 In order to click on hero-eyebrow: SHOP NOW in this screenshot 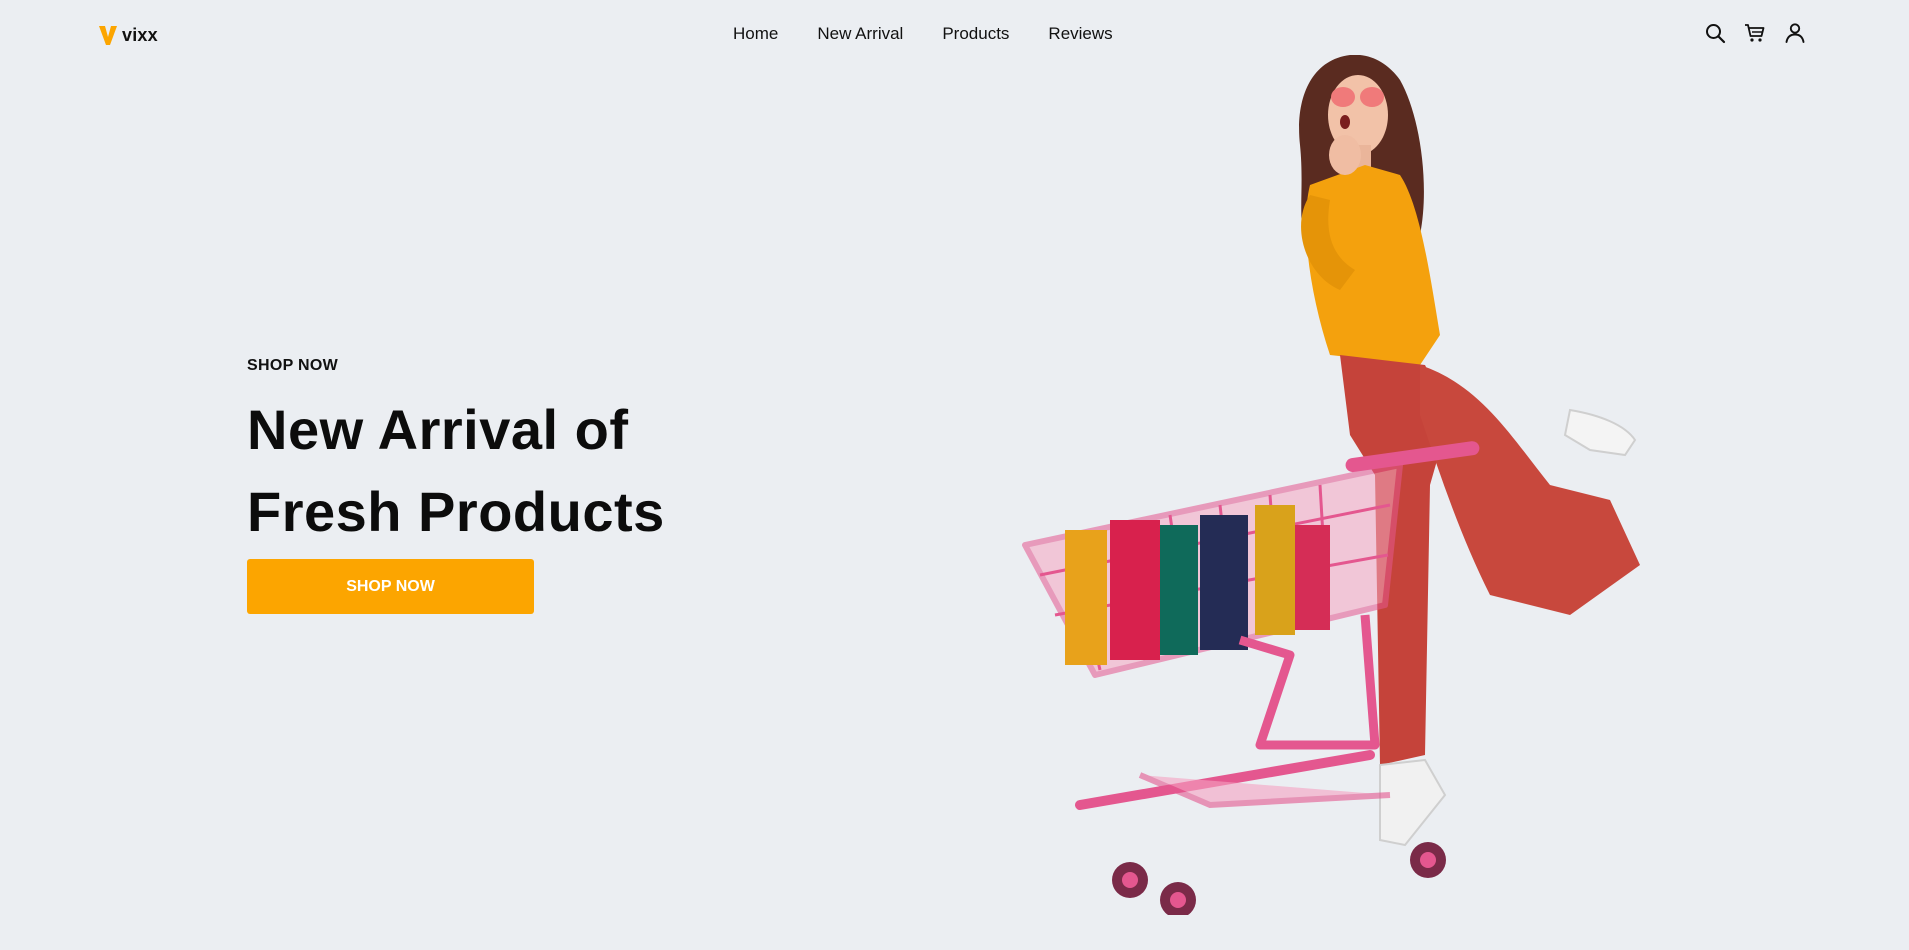, I will do `click(293, 365)`.